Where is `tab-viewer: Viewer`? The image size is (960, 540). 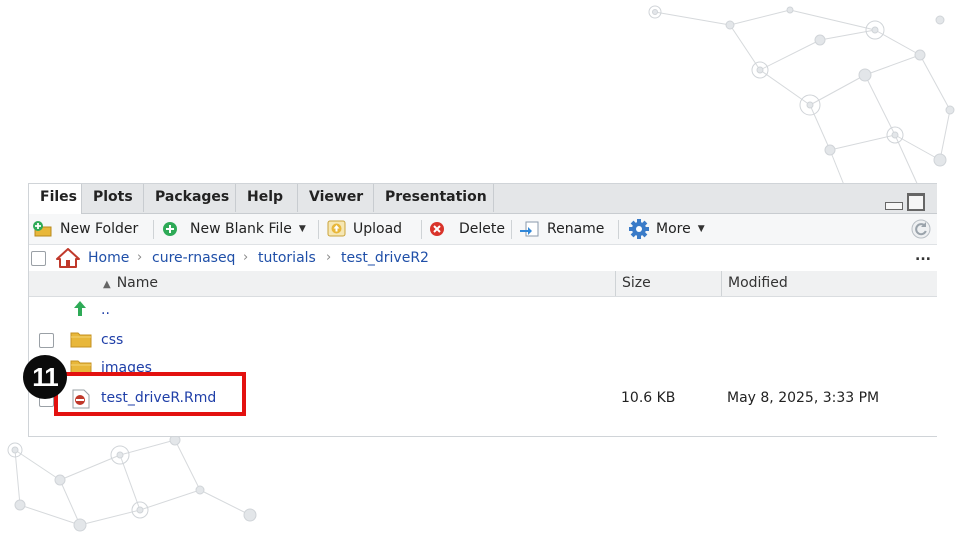
tab-viewer: Viewer is located at coordinates (336, 198).